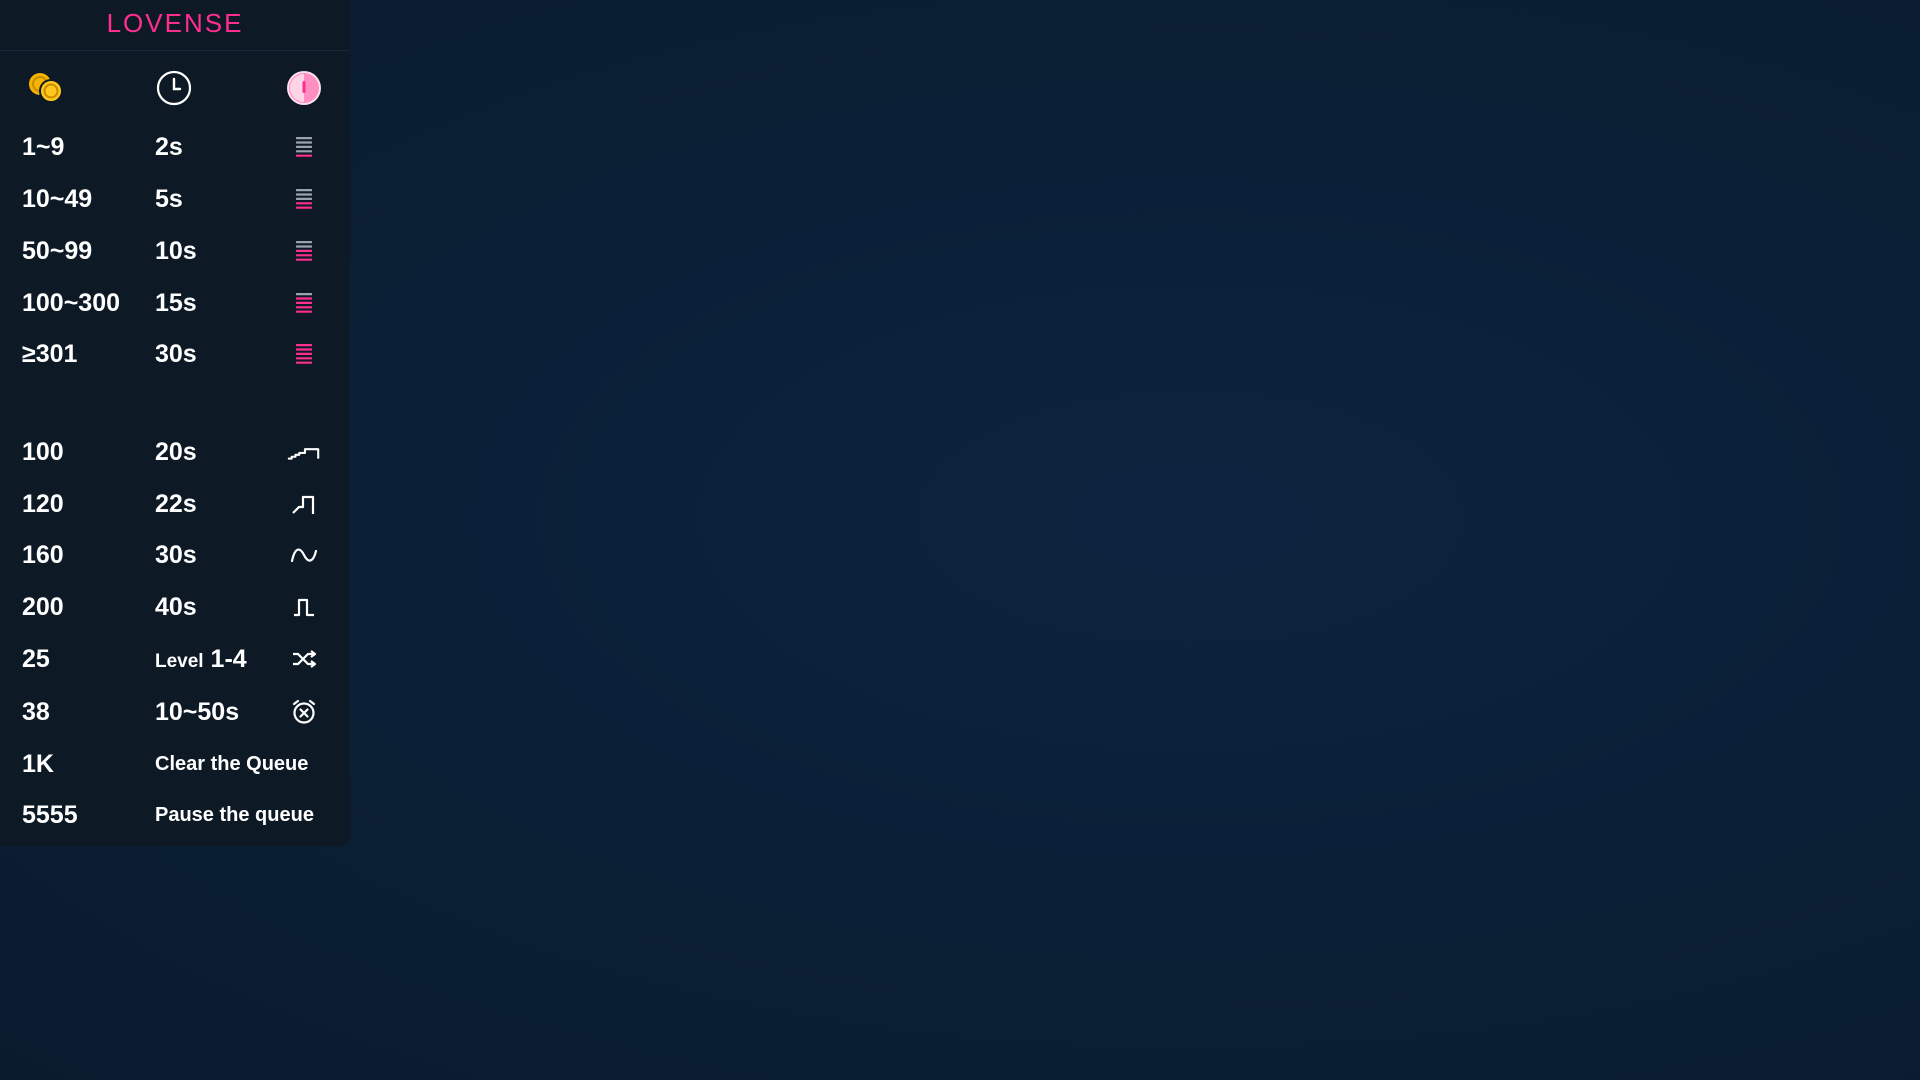 The width and height of the screenshot is (1920, 1080). Describe the element at coordinates (50, 815) in the screenshot. I see `token-amount: 5555` at that location.